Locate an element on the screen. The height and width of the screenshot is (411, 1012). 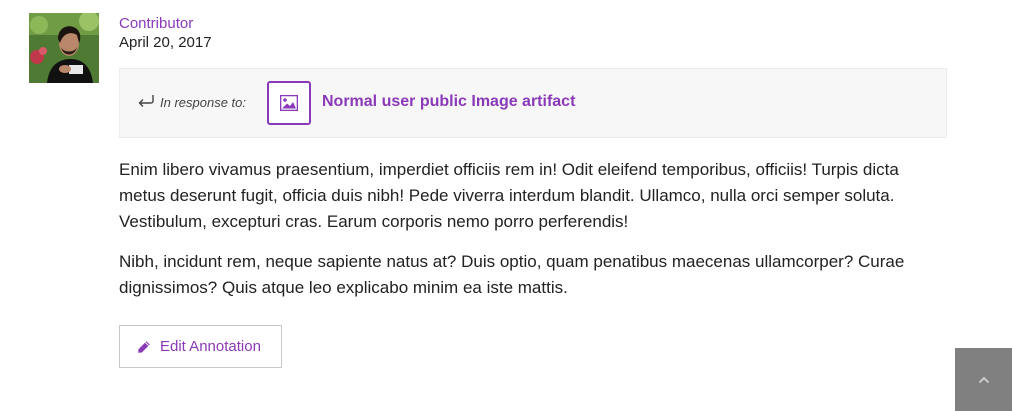
author-meta: Contributor April 20, 2017 is located at coordinates (165, 33).